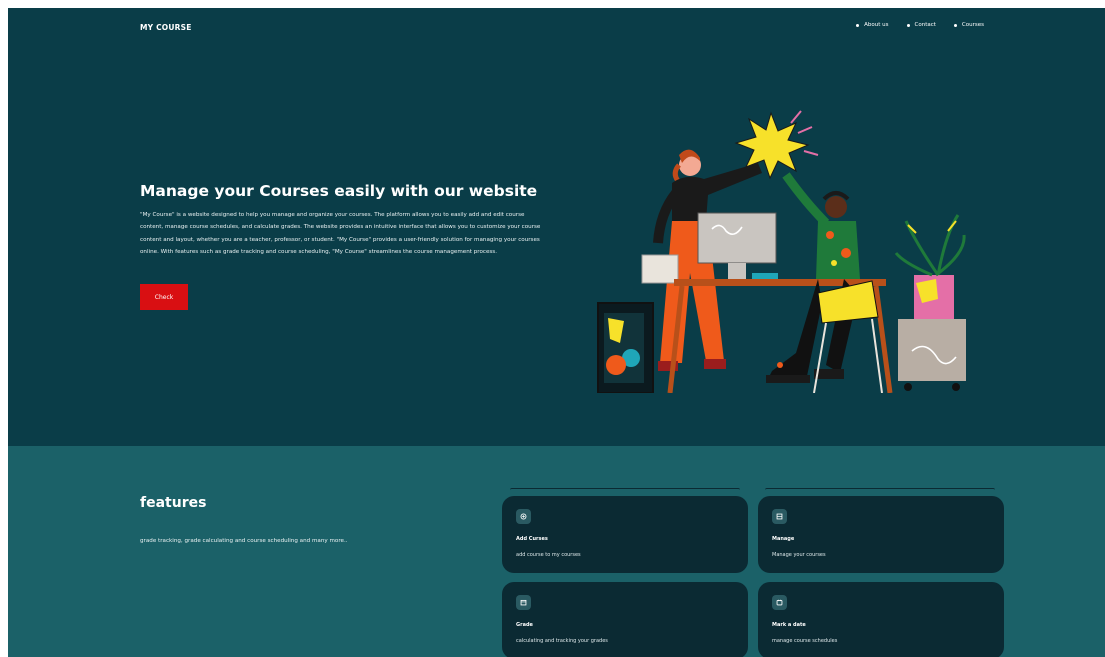 This screenshot has height=657, width=1105. Describe the element at coordinates (783, 539) in the screenshot. I see `feature-card-title: Manage` at that location.